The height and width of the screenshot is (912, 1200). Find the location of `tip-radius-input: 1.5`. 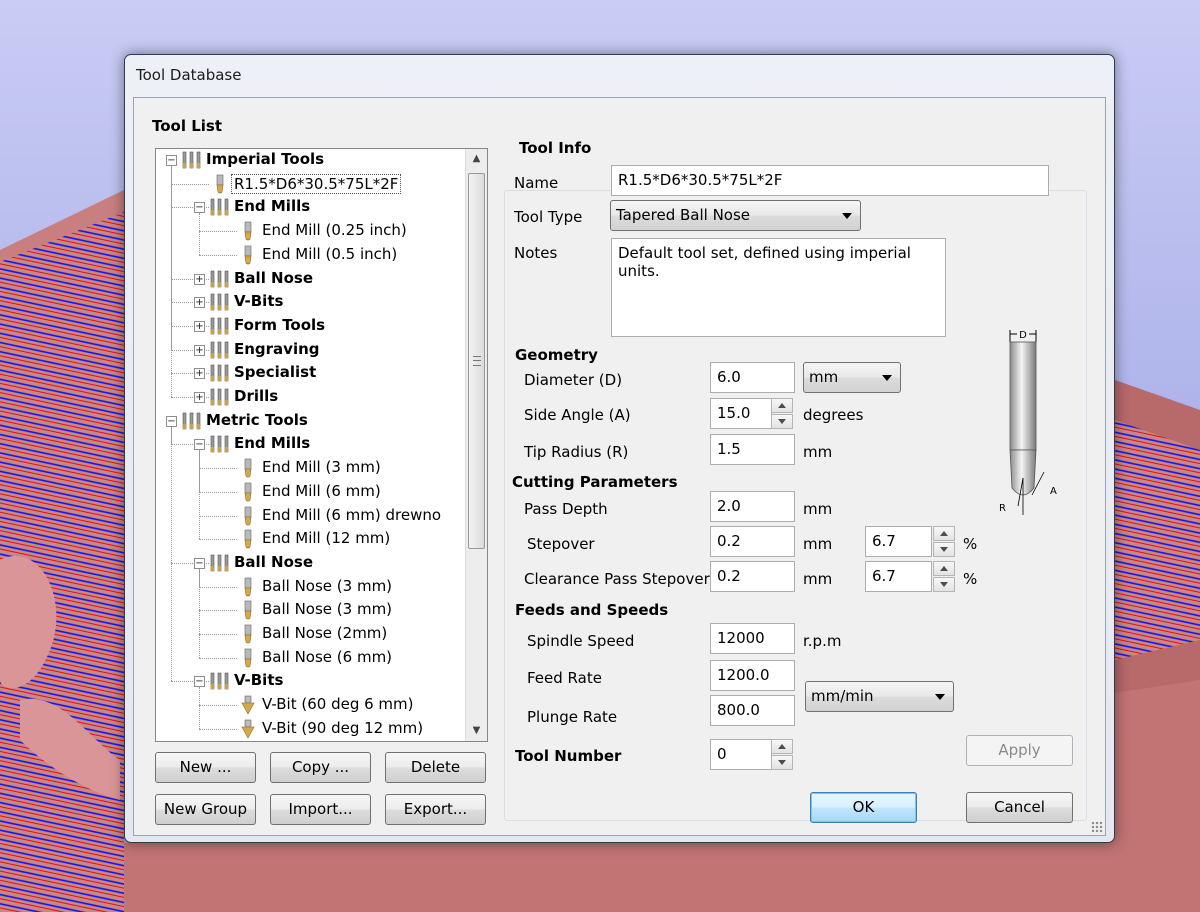

tip-radius-input: 1.5 is located at coordinates (752, 449).